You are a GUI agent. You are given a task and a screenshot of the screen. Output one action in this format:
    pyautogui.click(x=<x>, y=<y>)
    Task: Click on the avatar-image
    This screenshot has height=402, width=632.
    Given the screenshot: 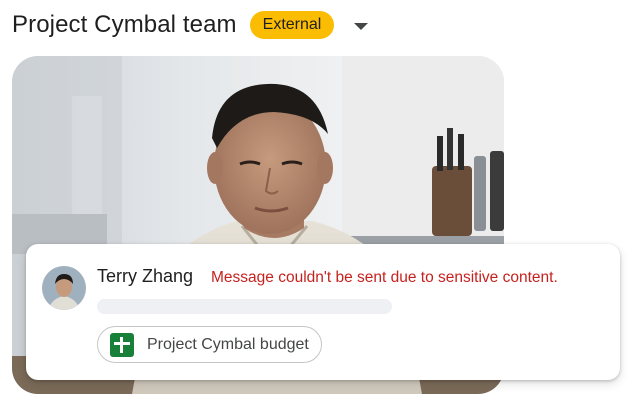 What is the action you would take?
    pyautogui.click(x=64, y=288)
    